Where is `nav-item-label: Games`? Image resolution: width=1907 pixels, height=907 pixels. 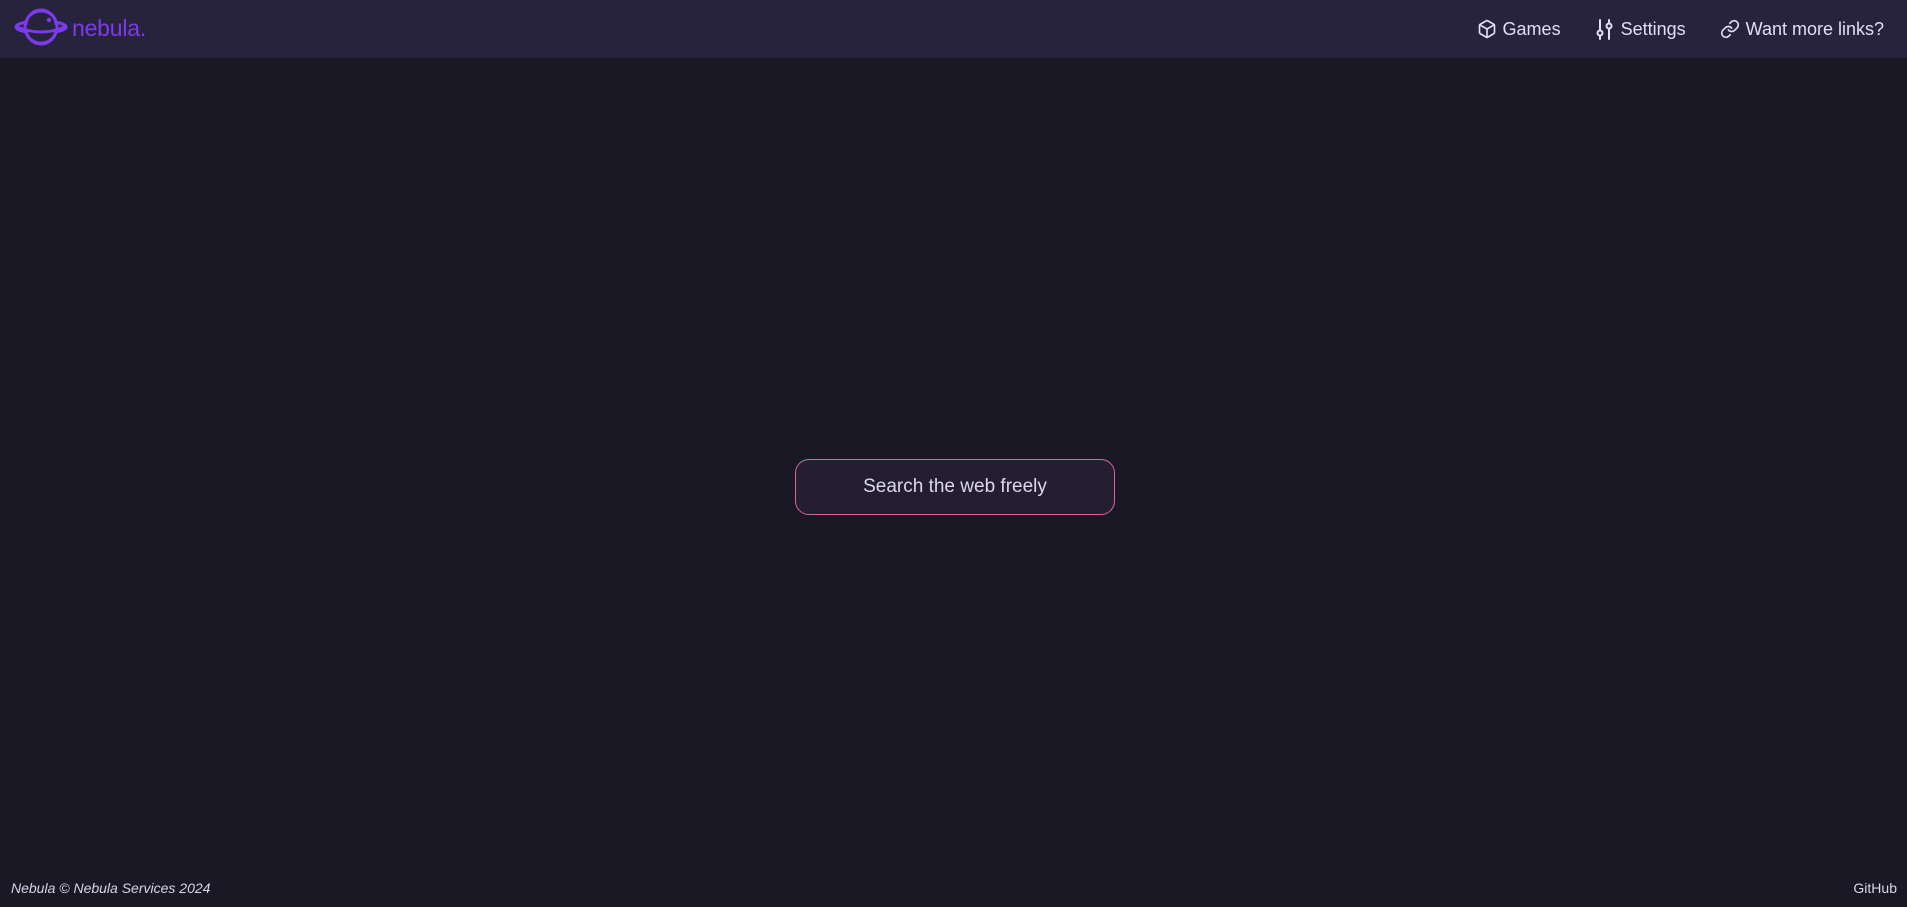 nav-item-label: Games is located at coordinates (1531, 28).